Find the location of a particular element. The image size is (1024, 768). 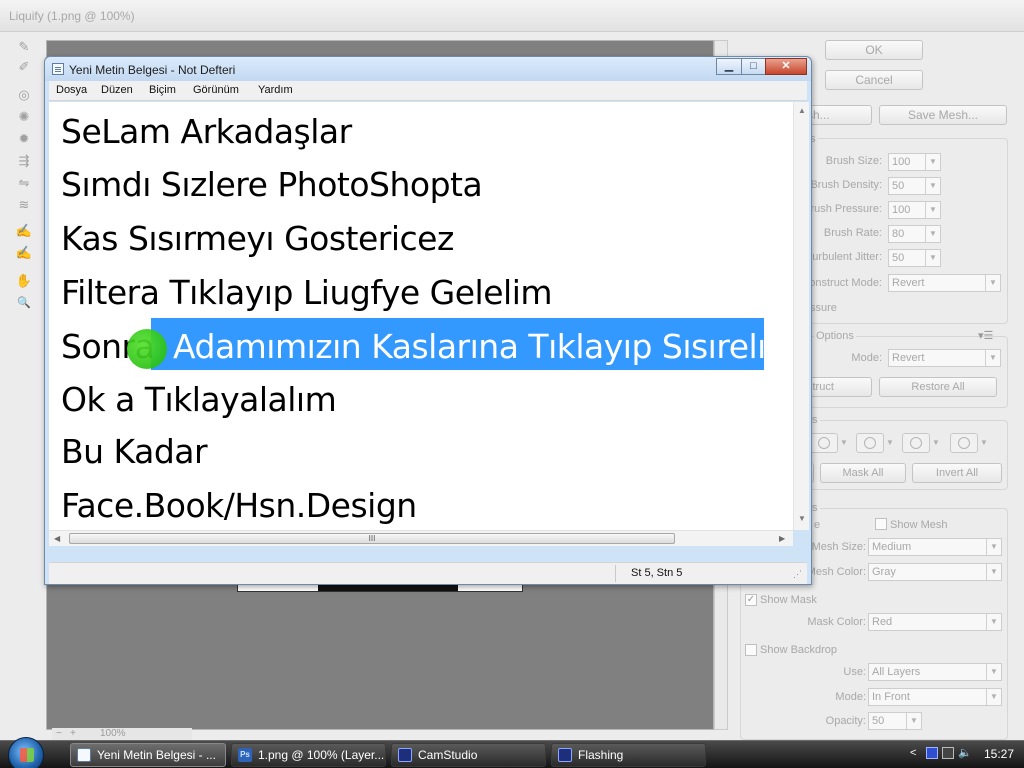

turbulent-jitter-field: 50 ▼ is located at coordinates (914, 258).